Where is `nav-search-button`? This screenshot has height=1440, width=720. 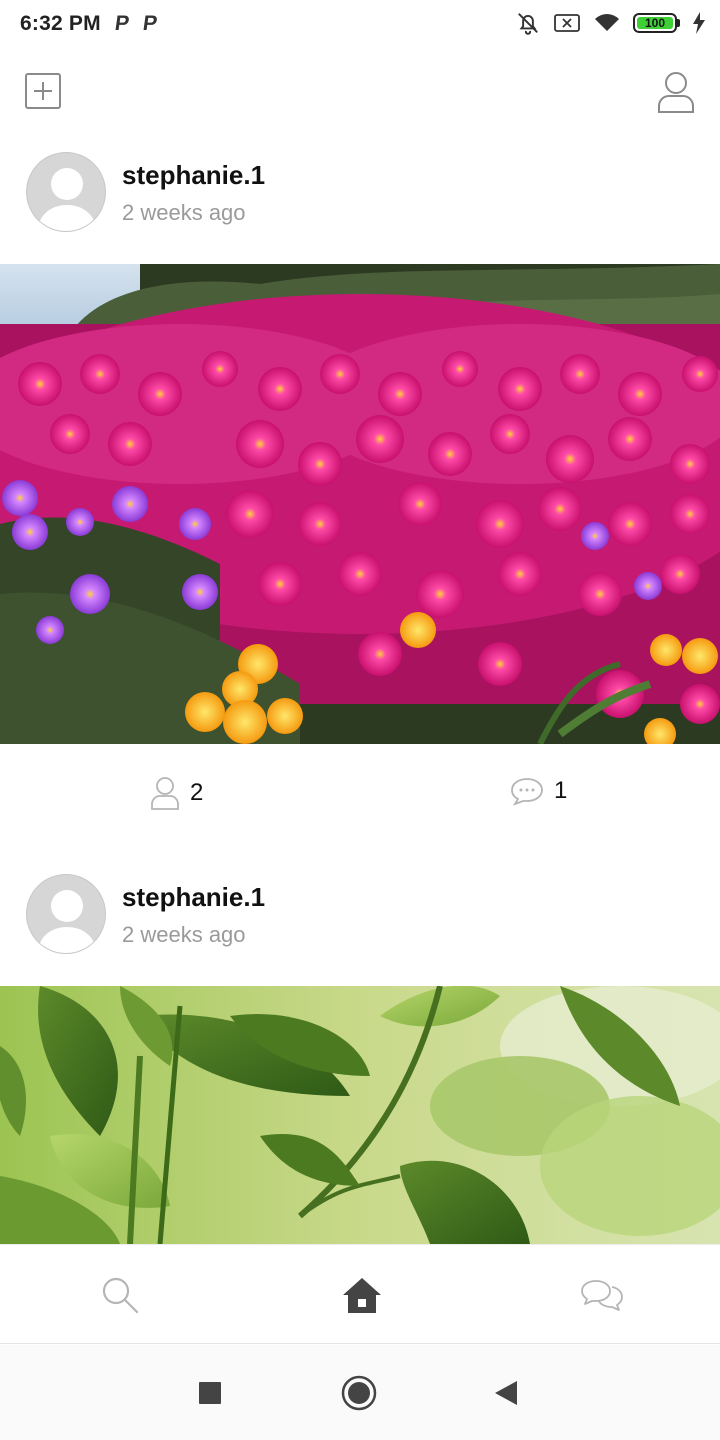 nav-search-button is located at coordinates (120, 1295).